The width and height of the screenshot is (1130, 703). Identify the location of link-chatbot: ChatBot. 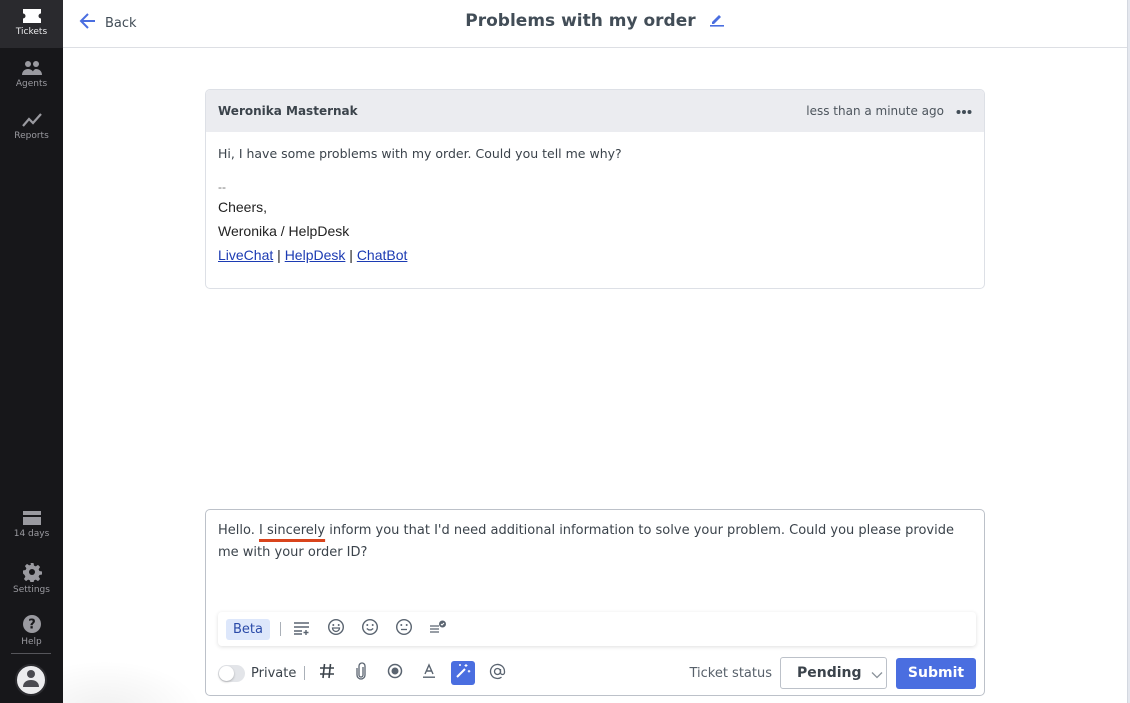
(382, 255).